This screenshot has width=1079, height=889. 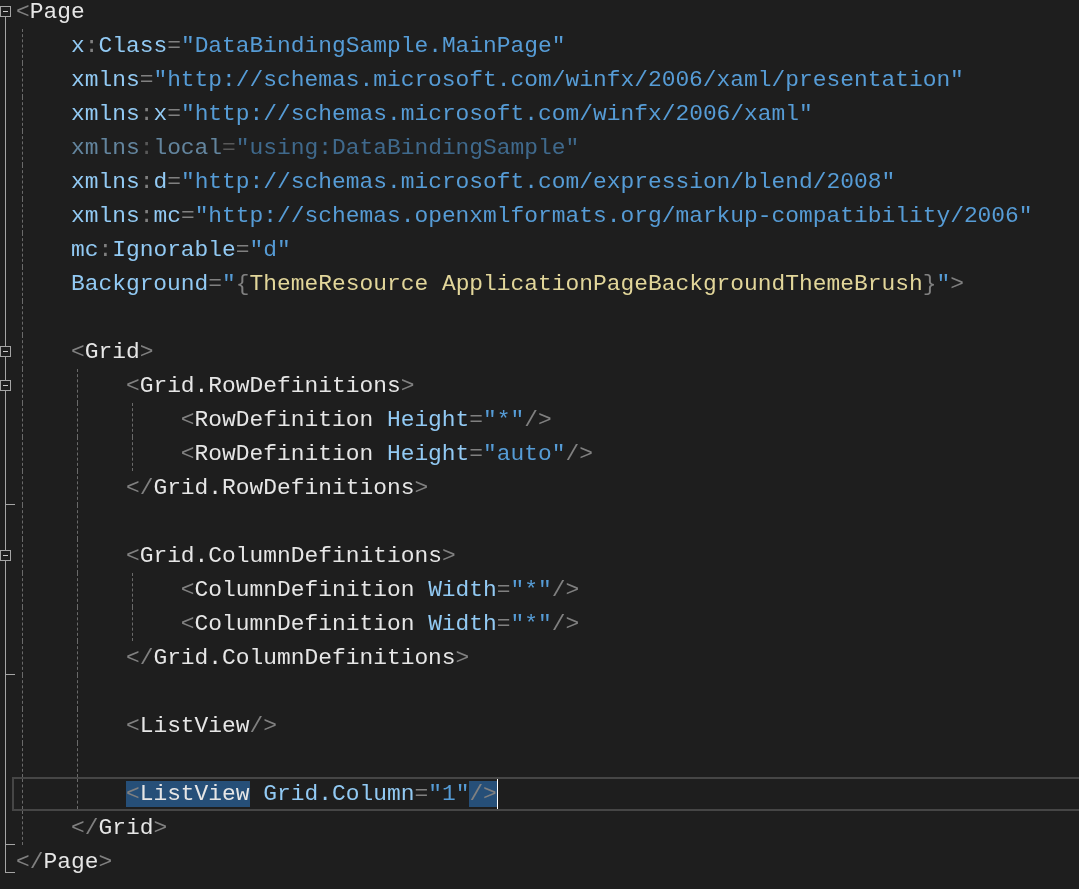 What do you see at coordinates (517, 284) in the screenshot?
I see `code-line: Background="{ThemeResource ApplicationPageBackgroundThemeBrush}">` at bounding box center [517, 284].